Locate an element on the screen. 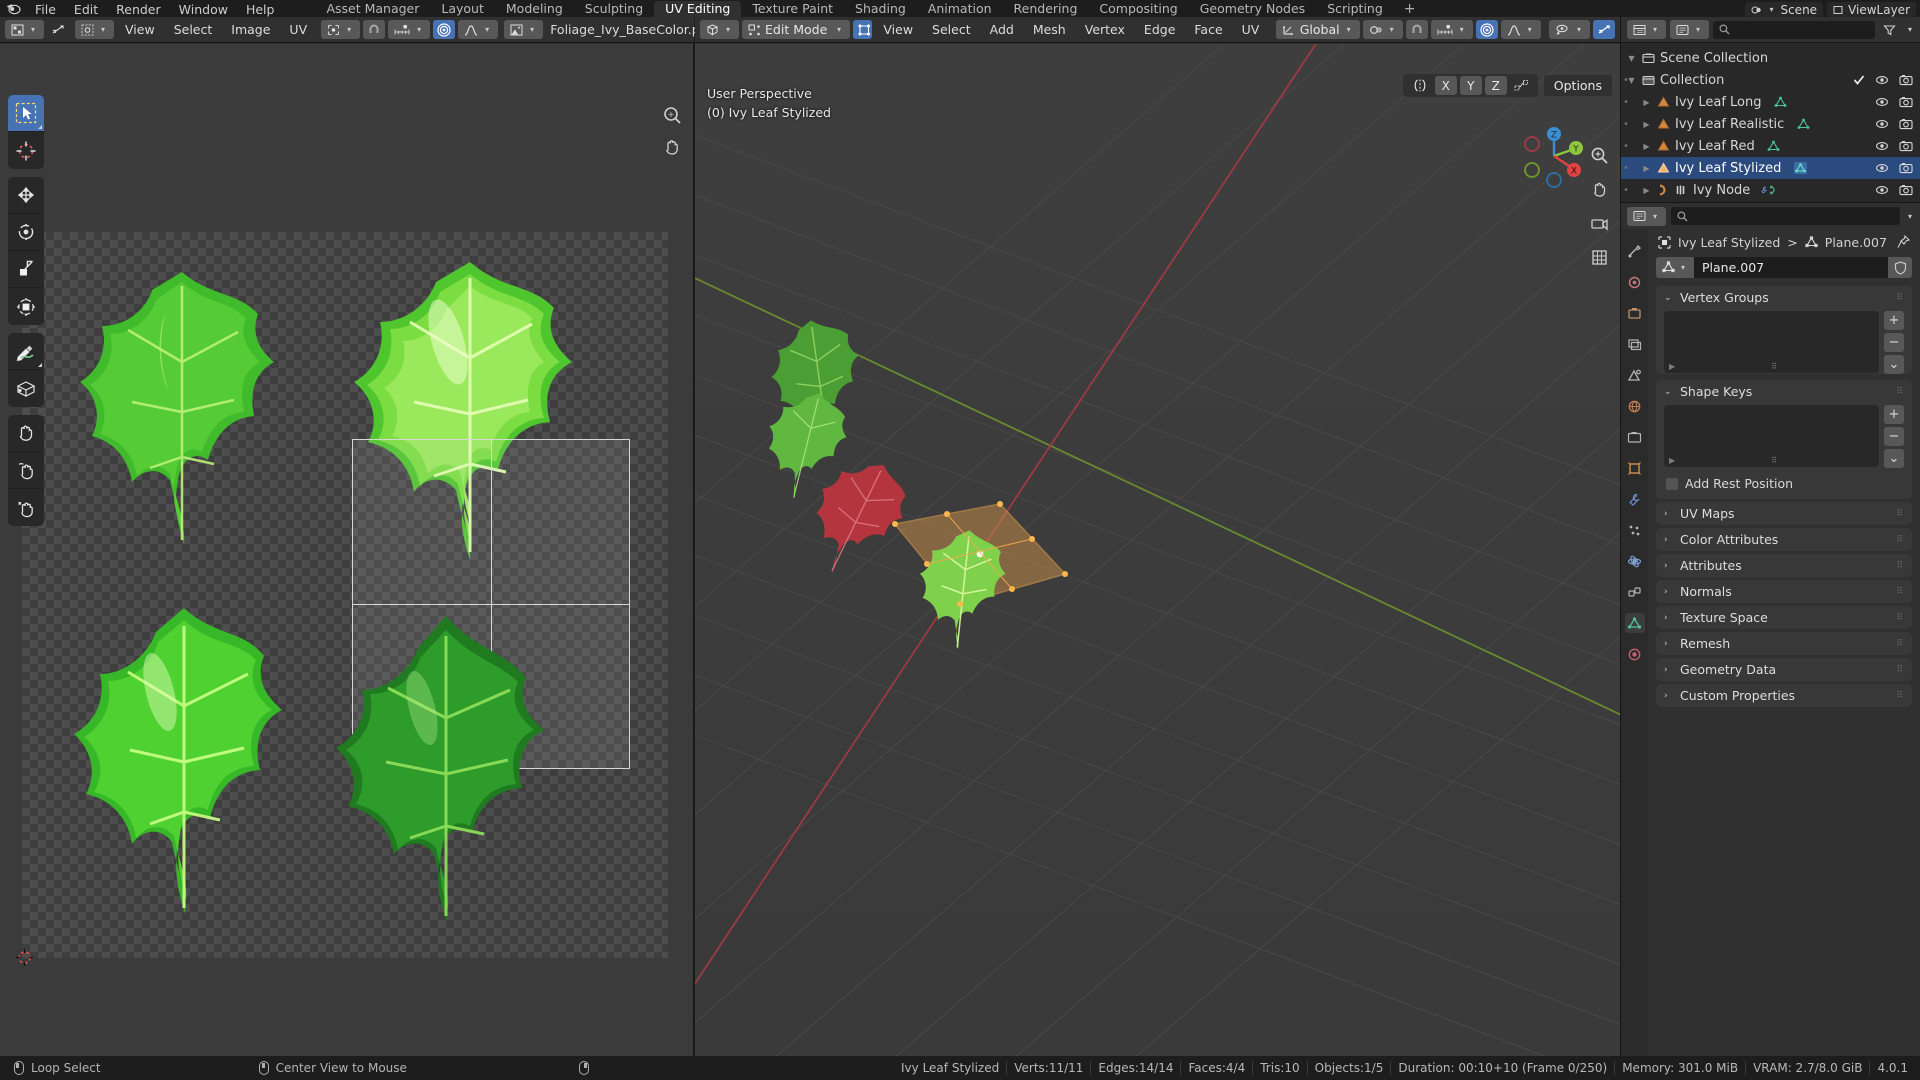 The image size is (1920, 1080). fake-user-icon is located at coordinates (1900, 267).